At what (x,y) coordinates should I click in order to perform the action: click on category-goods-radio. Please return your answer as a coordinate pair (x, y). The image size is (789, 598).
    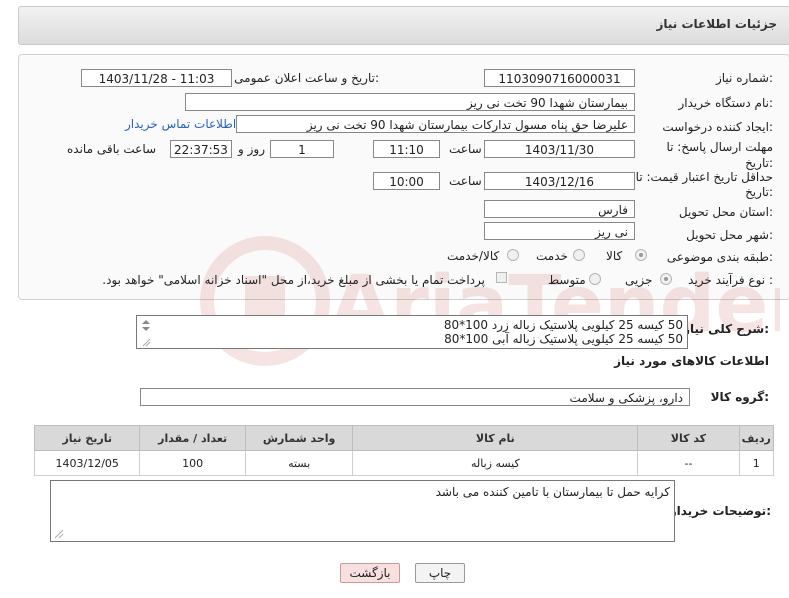
    Looking at the image, I should click on (641, 255).